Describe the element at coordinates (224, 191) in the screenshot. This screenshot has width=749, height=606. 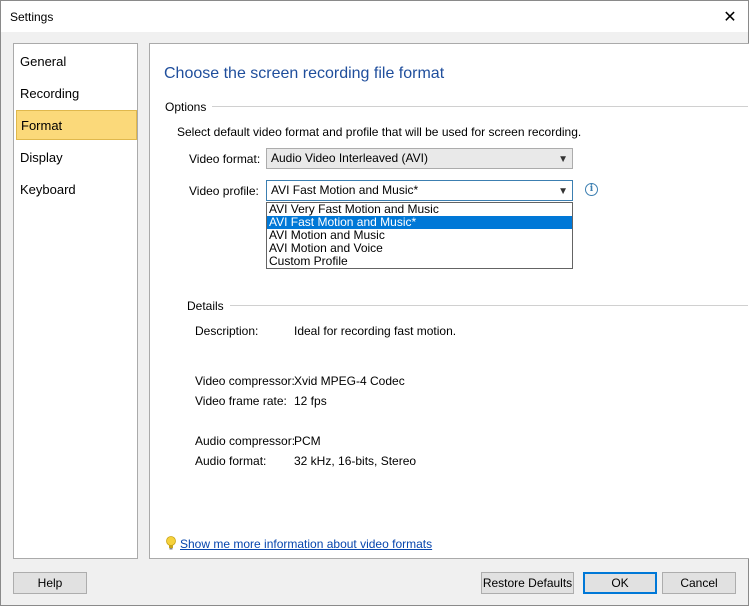
I see `video-profile-label: Video profile:` at that location.